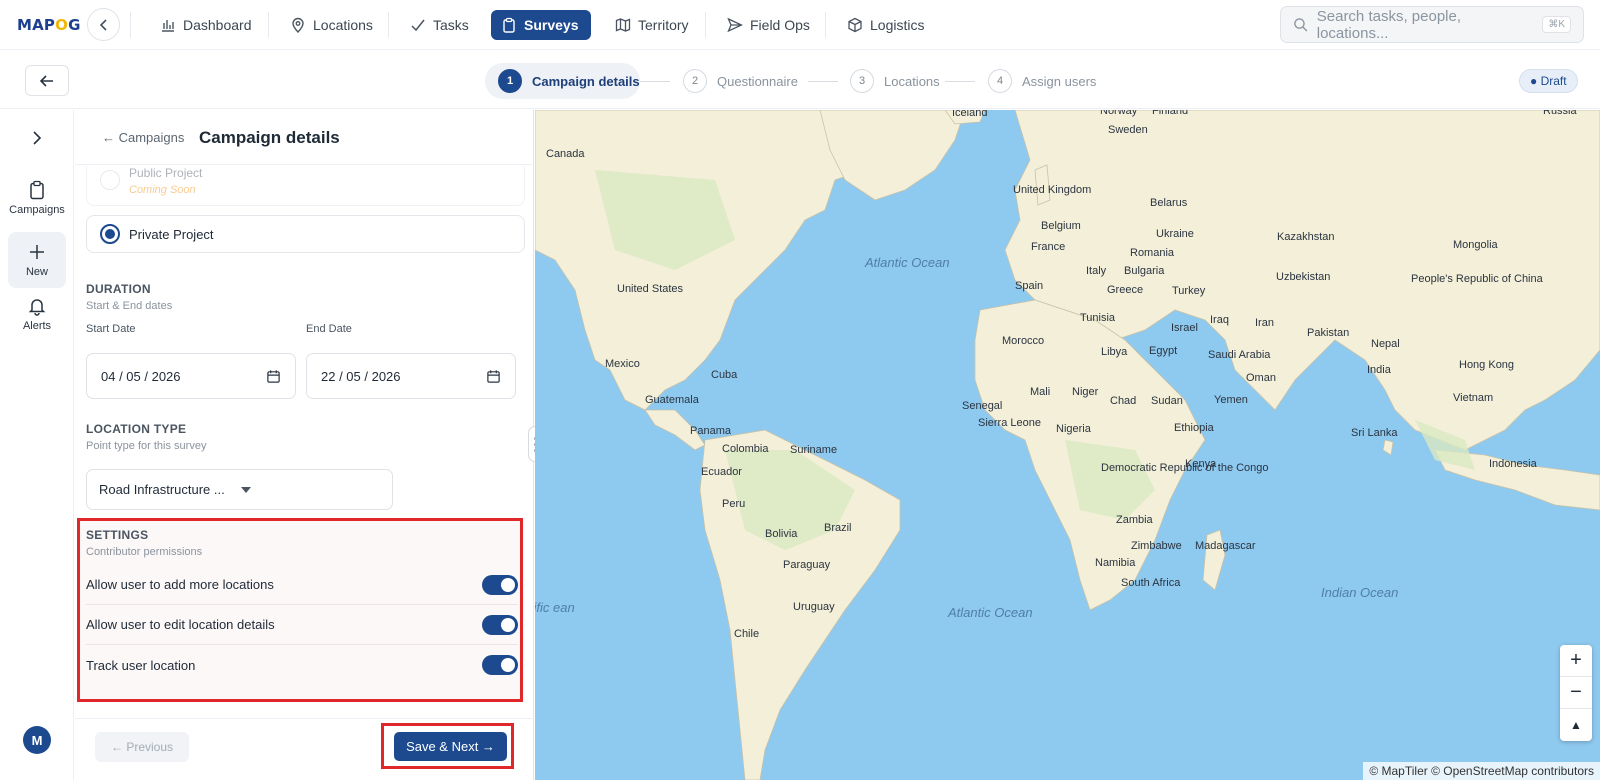  What do you see at coordinates (141, 376) in the screenshot?
I see `start-date-value: 04 / 05 / 2026` at bounding box center [141, 376].